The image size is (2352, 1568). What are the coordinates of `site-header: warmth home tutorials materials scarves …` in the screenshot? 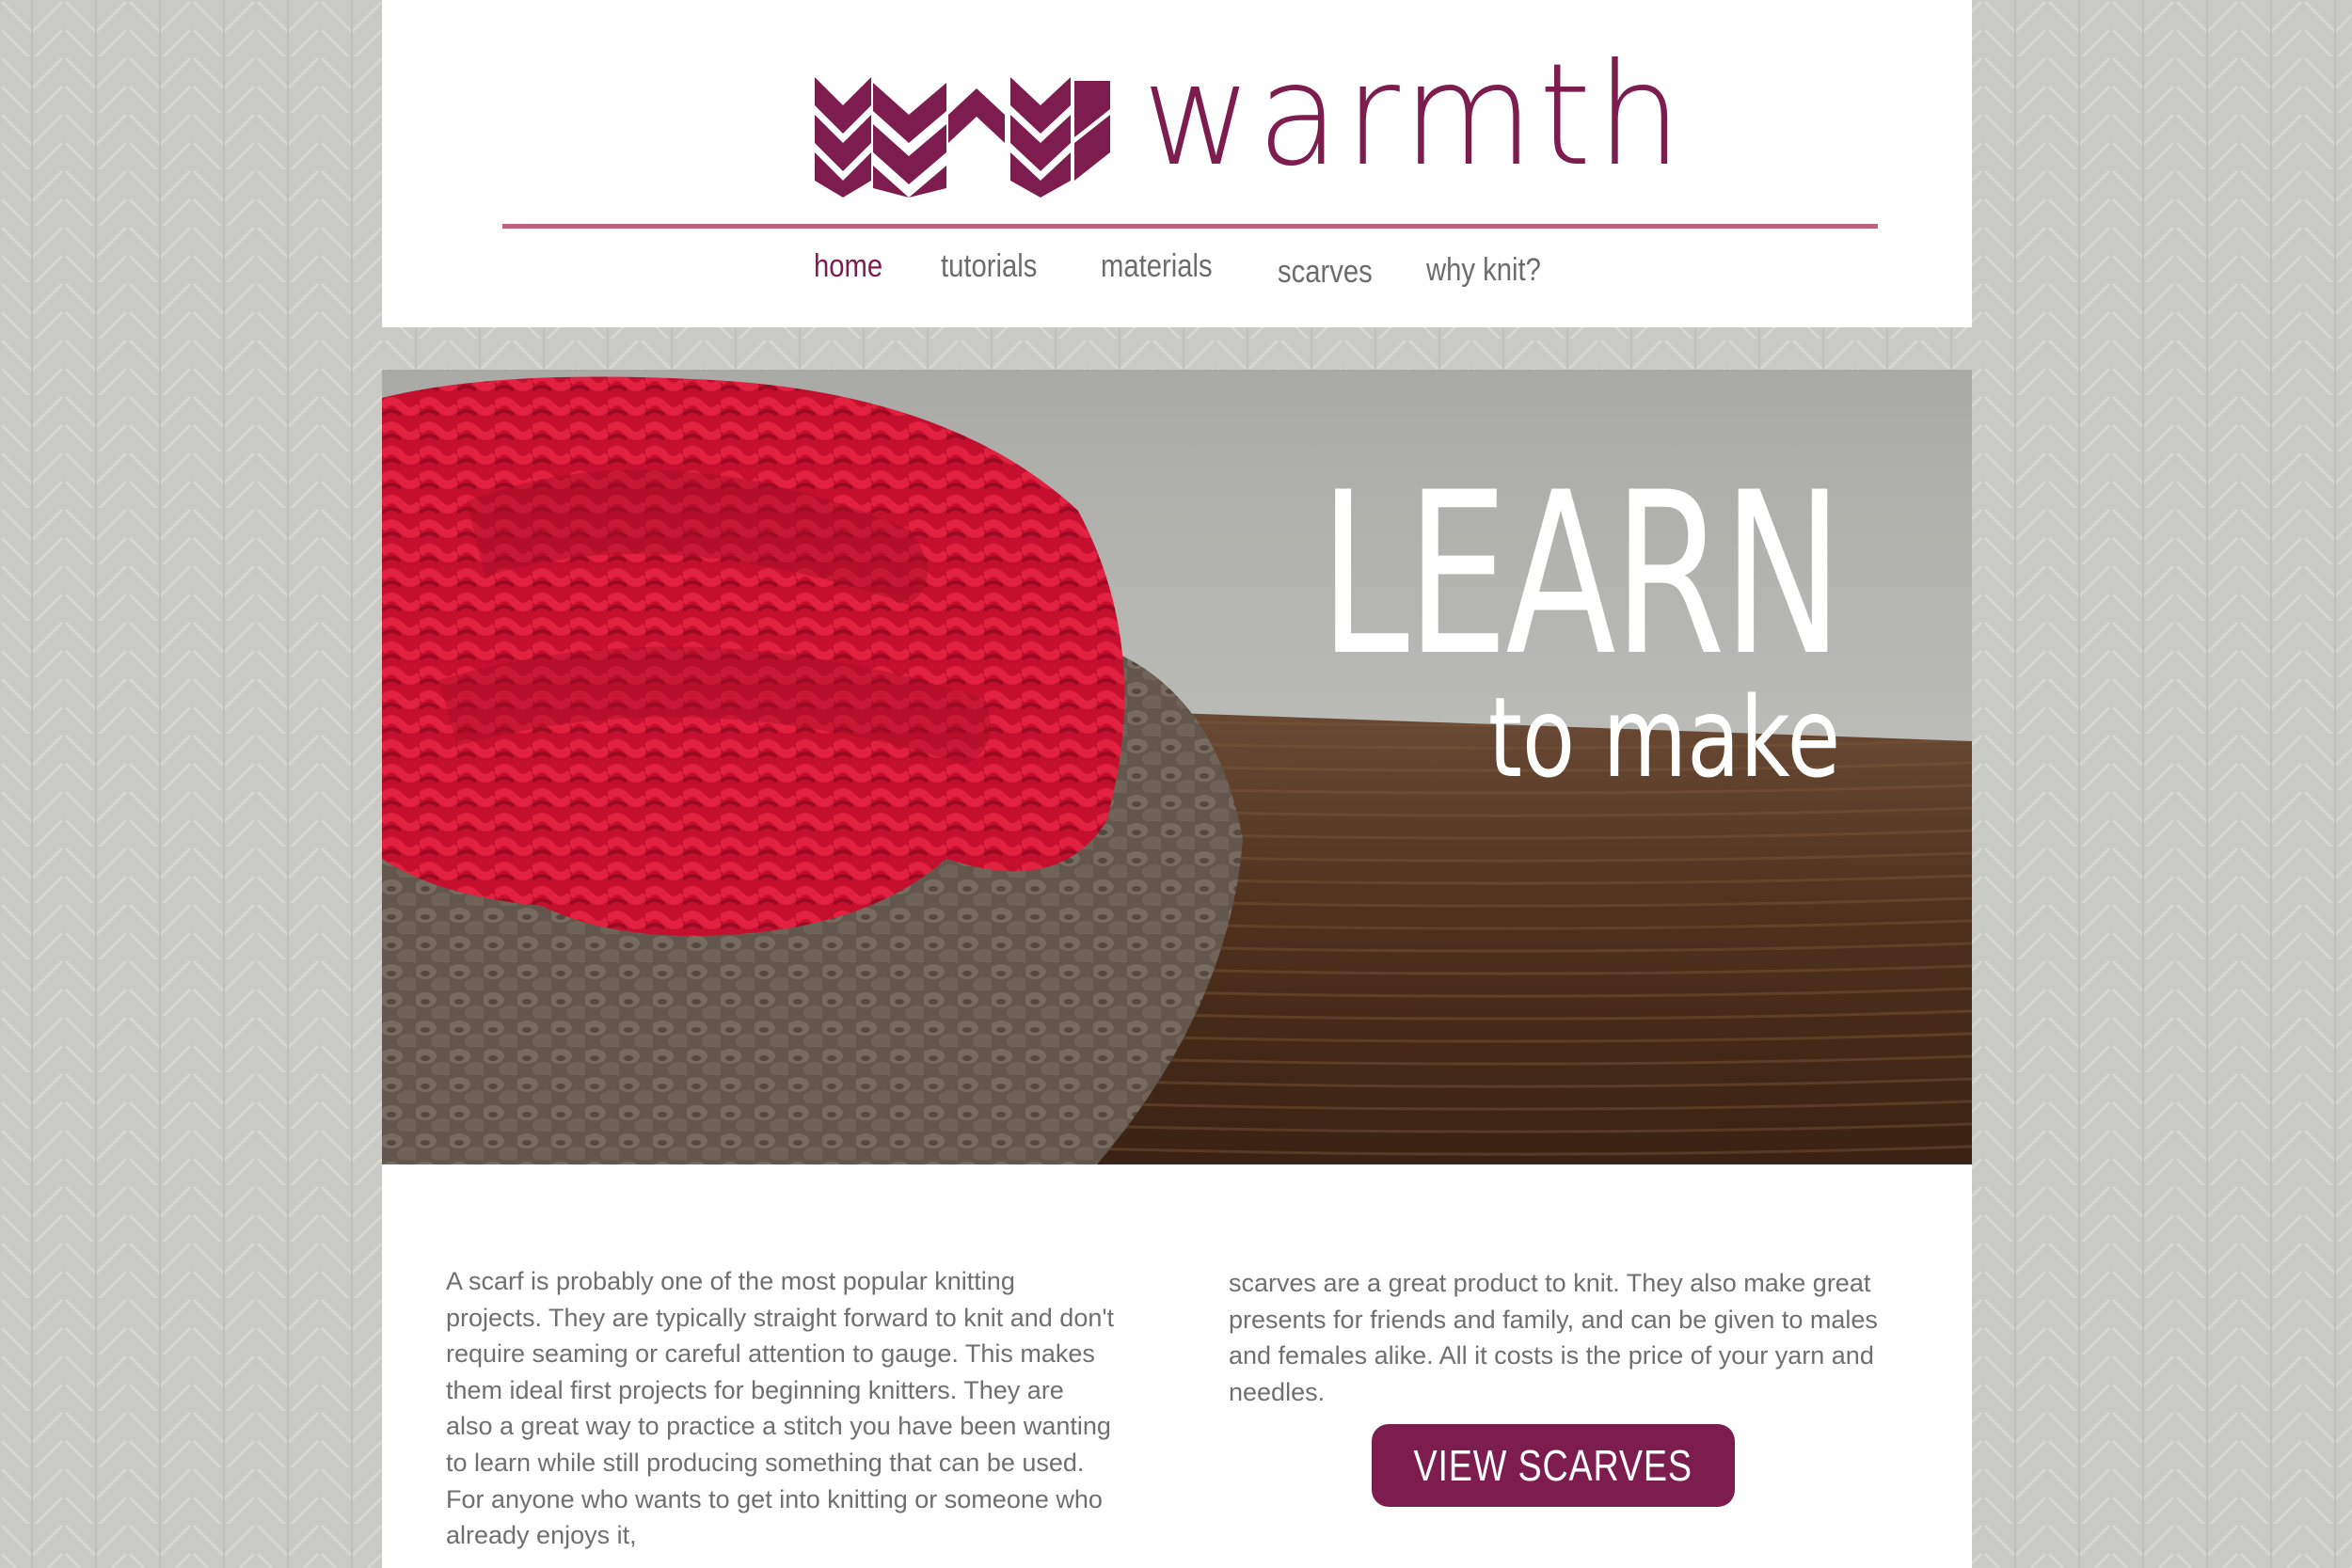 It's located at (1177, 163).